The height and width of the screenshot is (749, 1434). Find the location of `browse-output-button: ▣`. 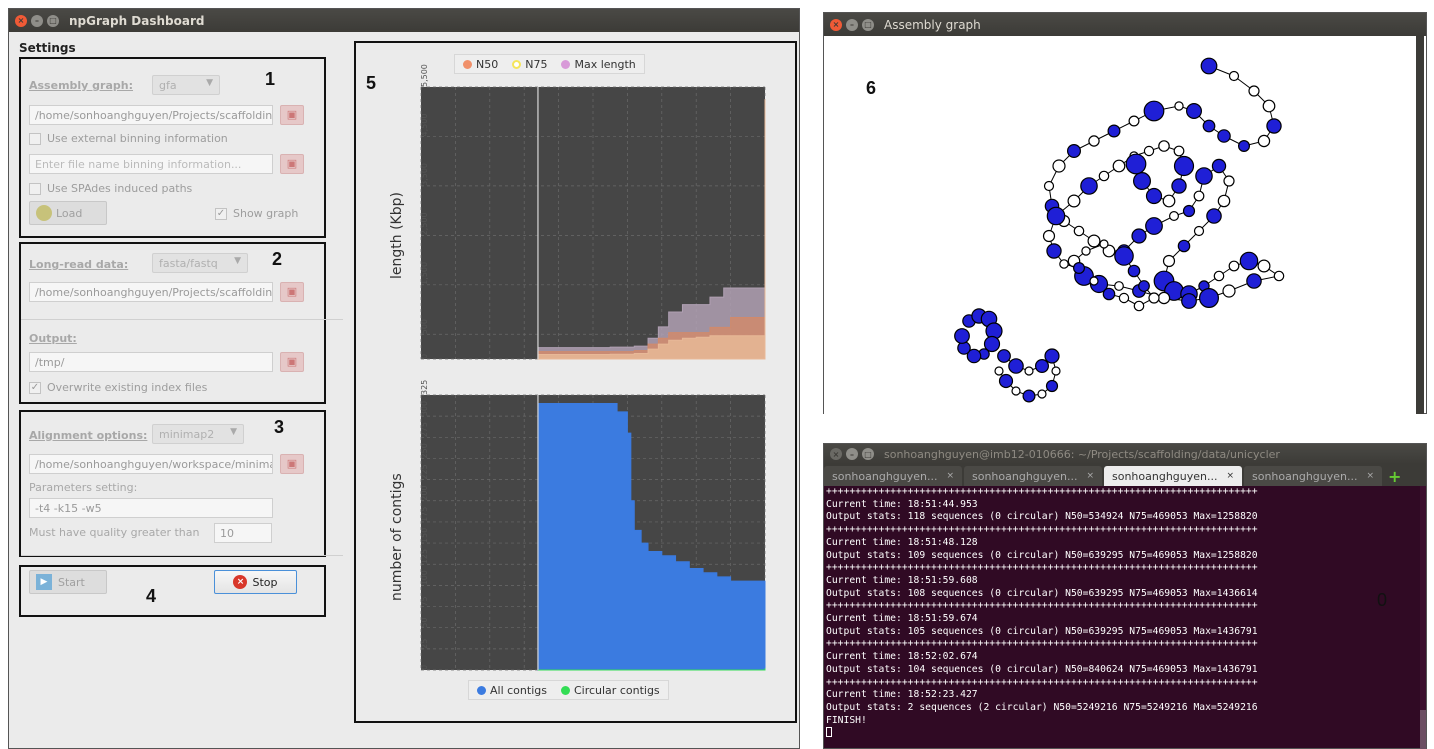

browse-output-button: ▣ is located at coordinates (292, 362).